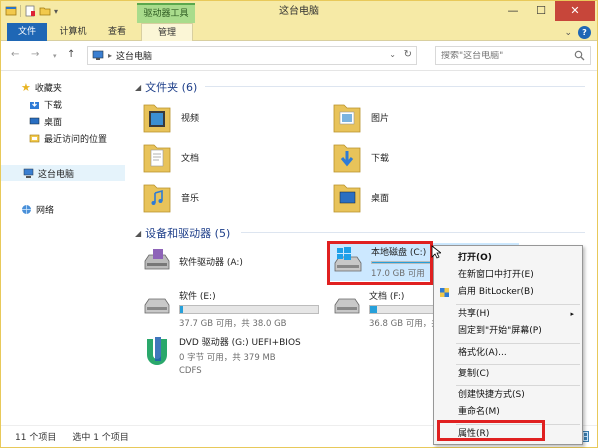 The height and width of the screenshot is (448, 598). I want to click on nav-network: 网络, so click(37, 209).